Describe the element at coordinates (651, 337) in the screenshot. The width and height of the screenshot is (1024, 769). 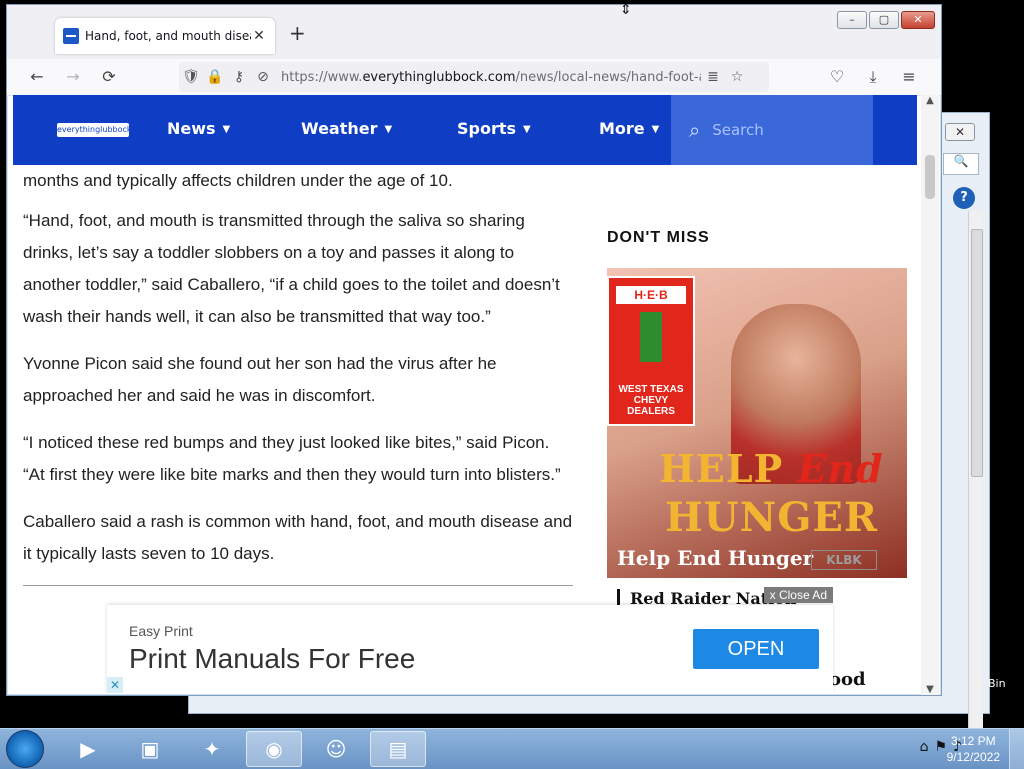
I see `food-bank-logo` at that location.